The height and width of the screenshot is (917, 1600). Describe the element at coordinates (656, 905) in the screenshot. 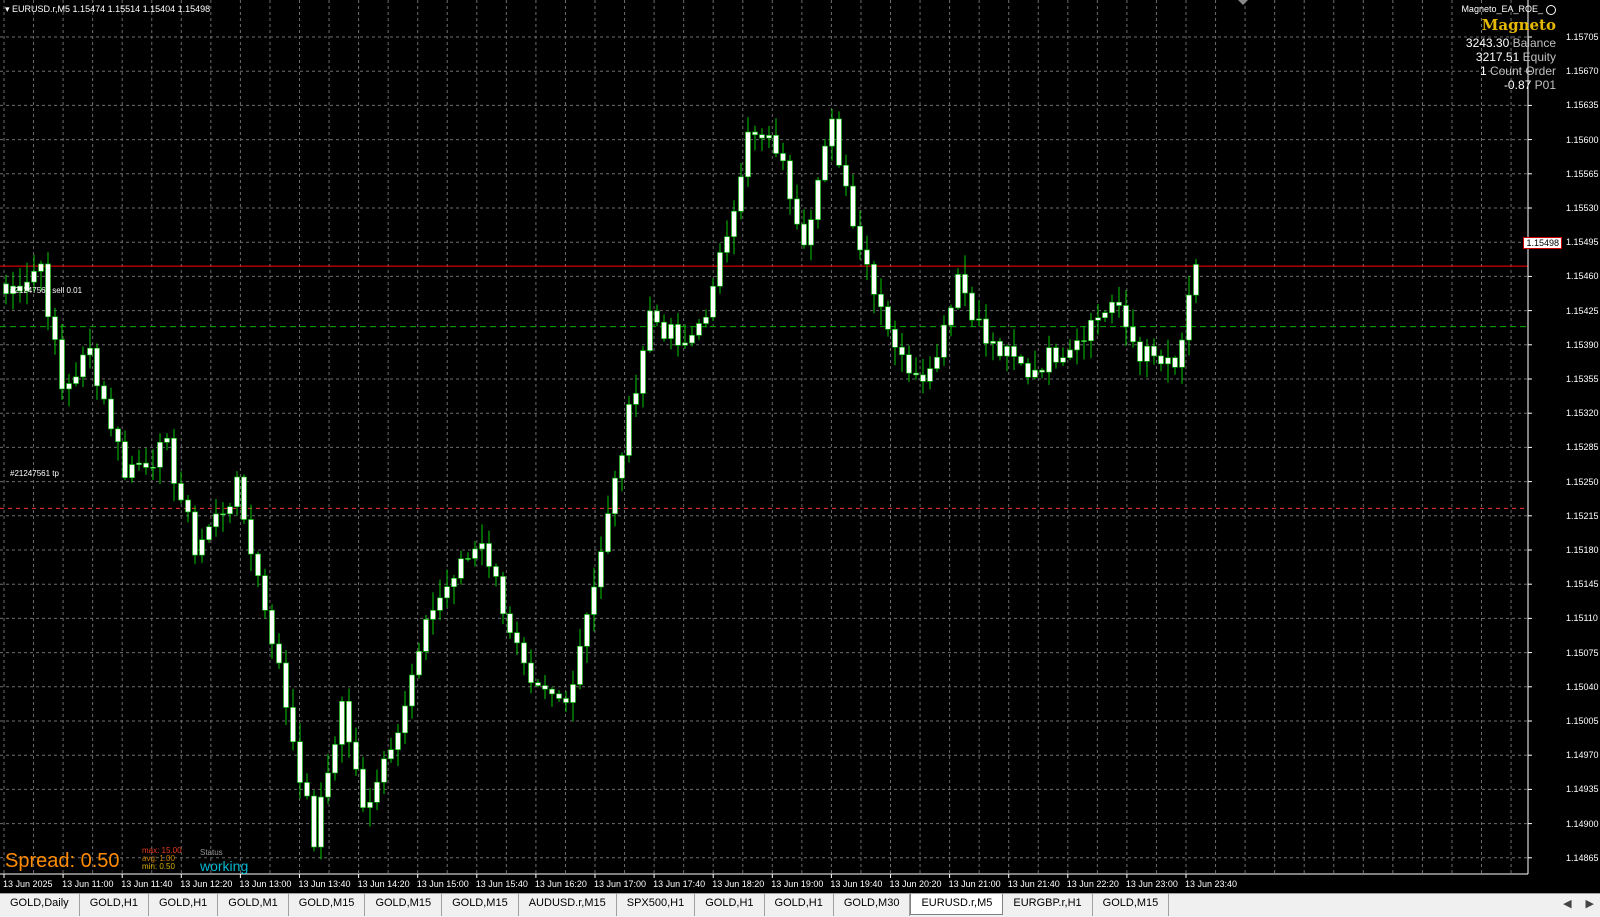

I see `tab-spx500-h1: SPX500,H1` at that location.